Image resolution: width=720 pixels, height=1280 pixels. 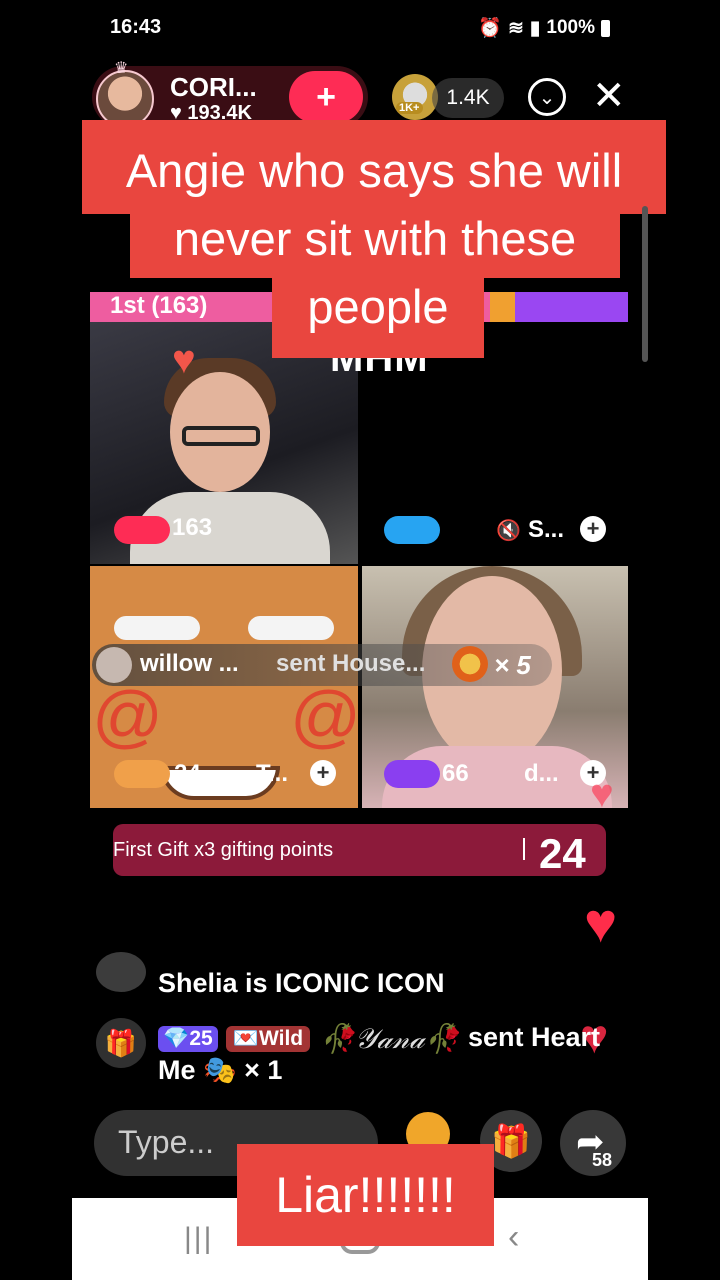 I want to click on gifter-avatar, so click(x=114, y=665).